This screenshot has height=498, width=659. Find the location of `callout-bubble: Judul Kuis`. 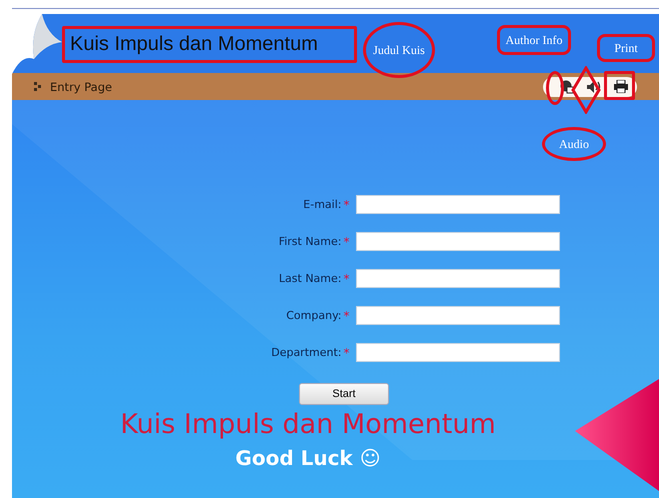

callout-bubble: Judul Kuis is located at coordinates (399, 50).